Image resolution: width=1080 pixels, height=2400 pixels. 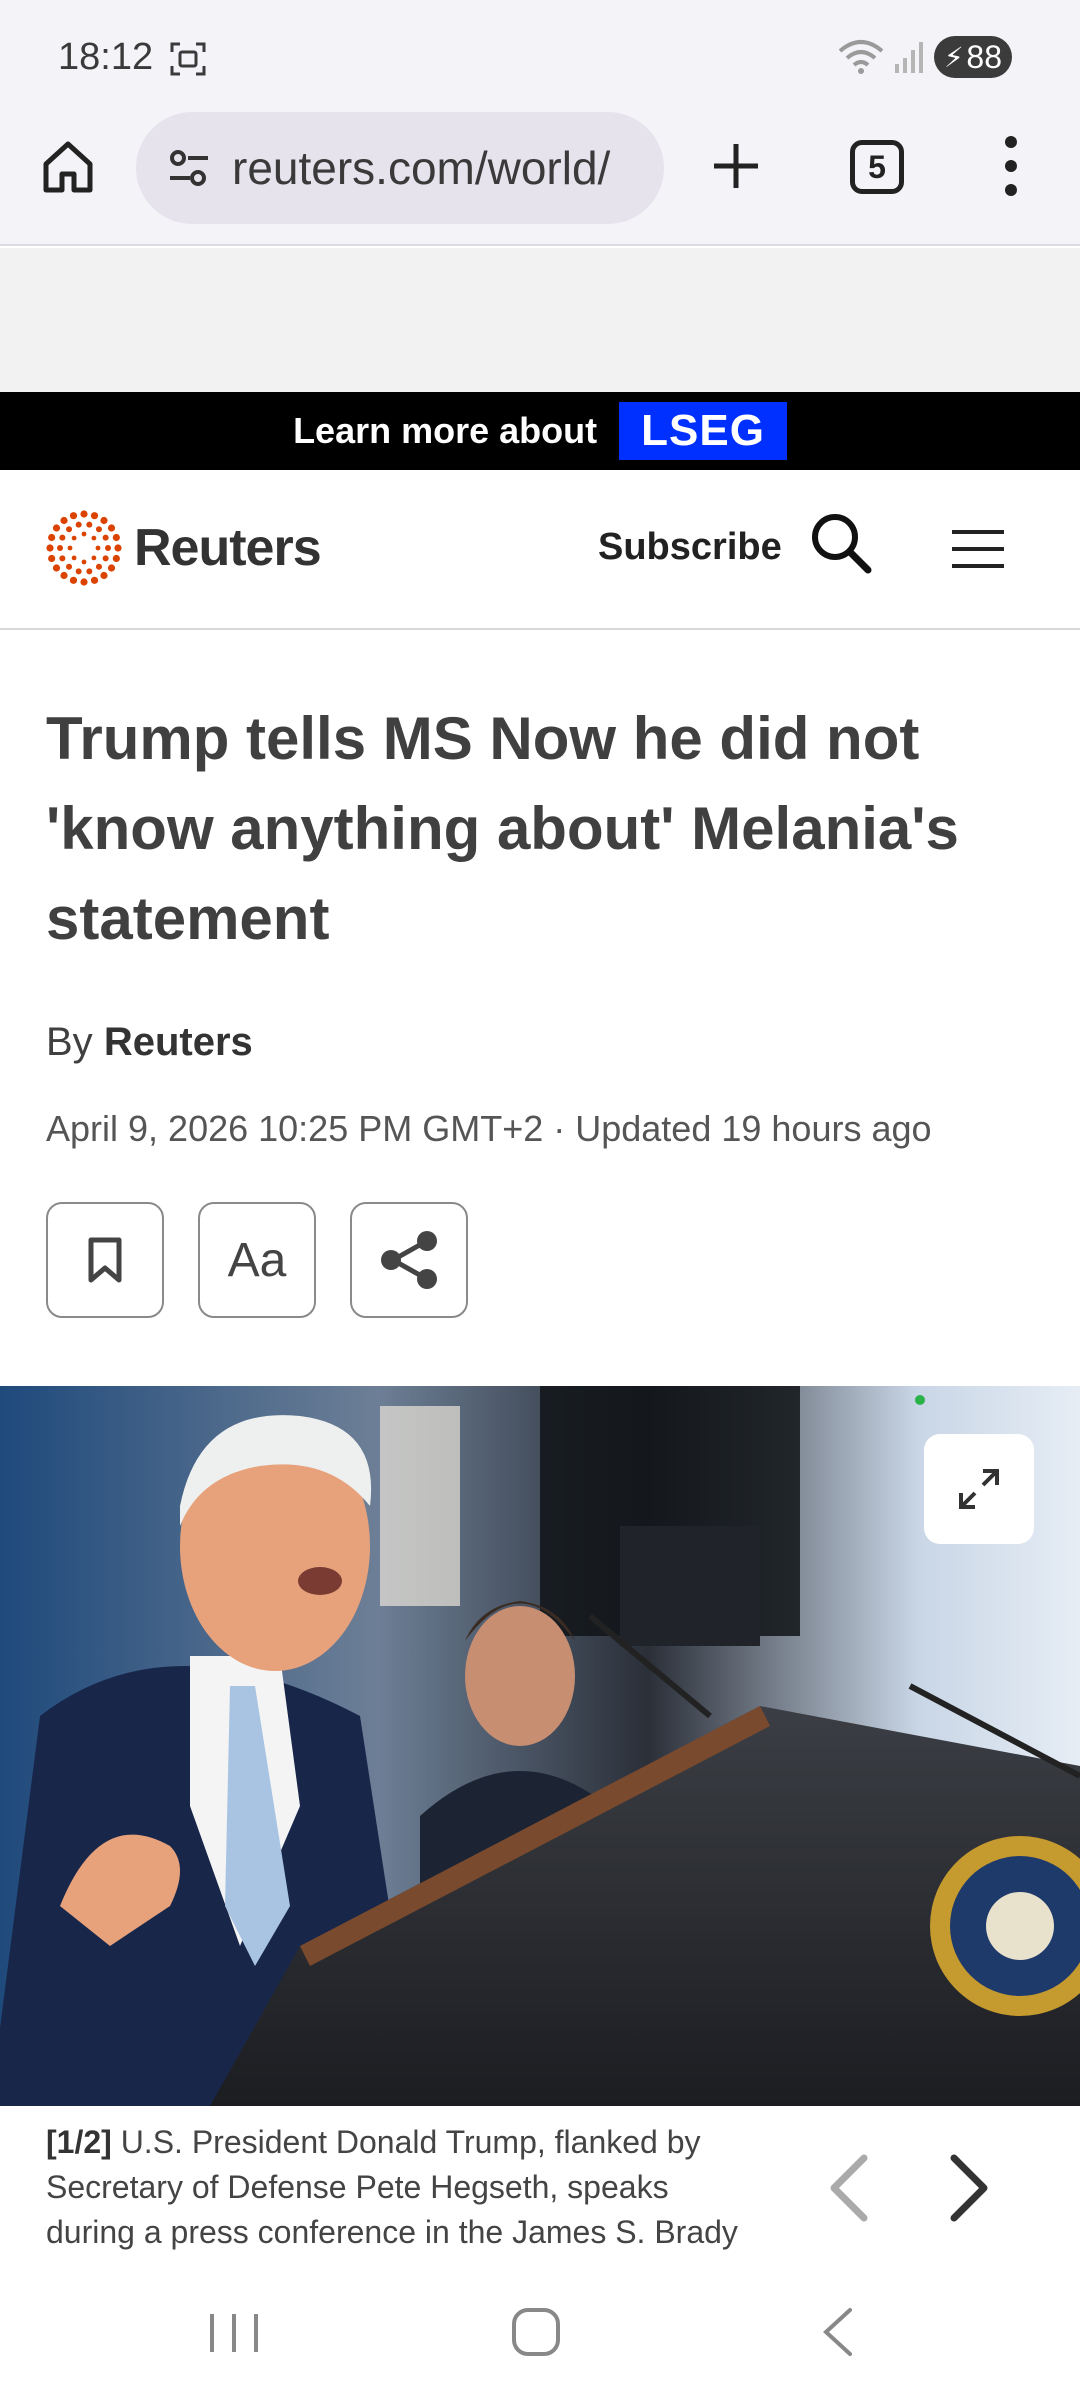 What do you see at coordinates (703, 431) in the screenshot?
I see `promo-brand-logo: LSEG` at bounding box center [703, 431].